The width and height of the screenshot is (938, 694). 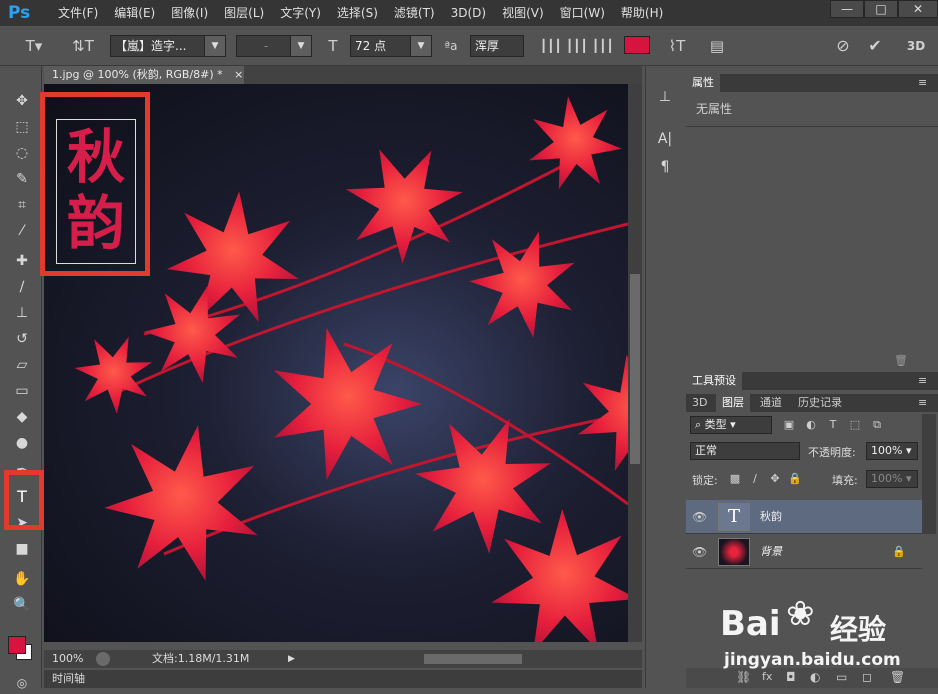 I want to click on align-right-icon: ┃┃┃, so click(x=603, y=46).